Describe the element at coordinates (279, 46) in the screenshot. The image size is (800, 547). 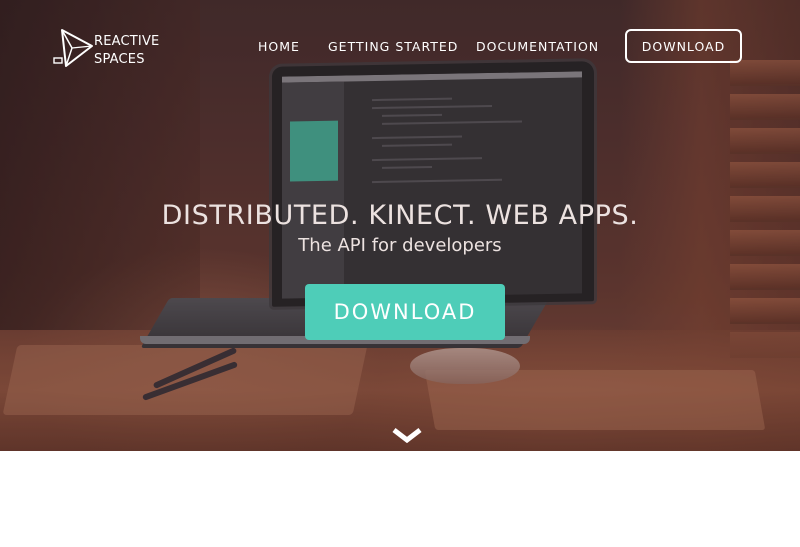
I see `nav-link-home: HOME` at that location.